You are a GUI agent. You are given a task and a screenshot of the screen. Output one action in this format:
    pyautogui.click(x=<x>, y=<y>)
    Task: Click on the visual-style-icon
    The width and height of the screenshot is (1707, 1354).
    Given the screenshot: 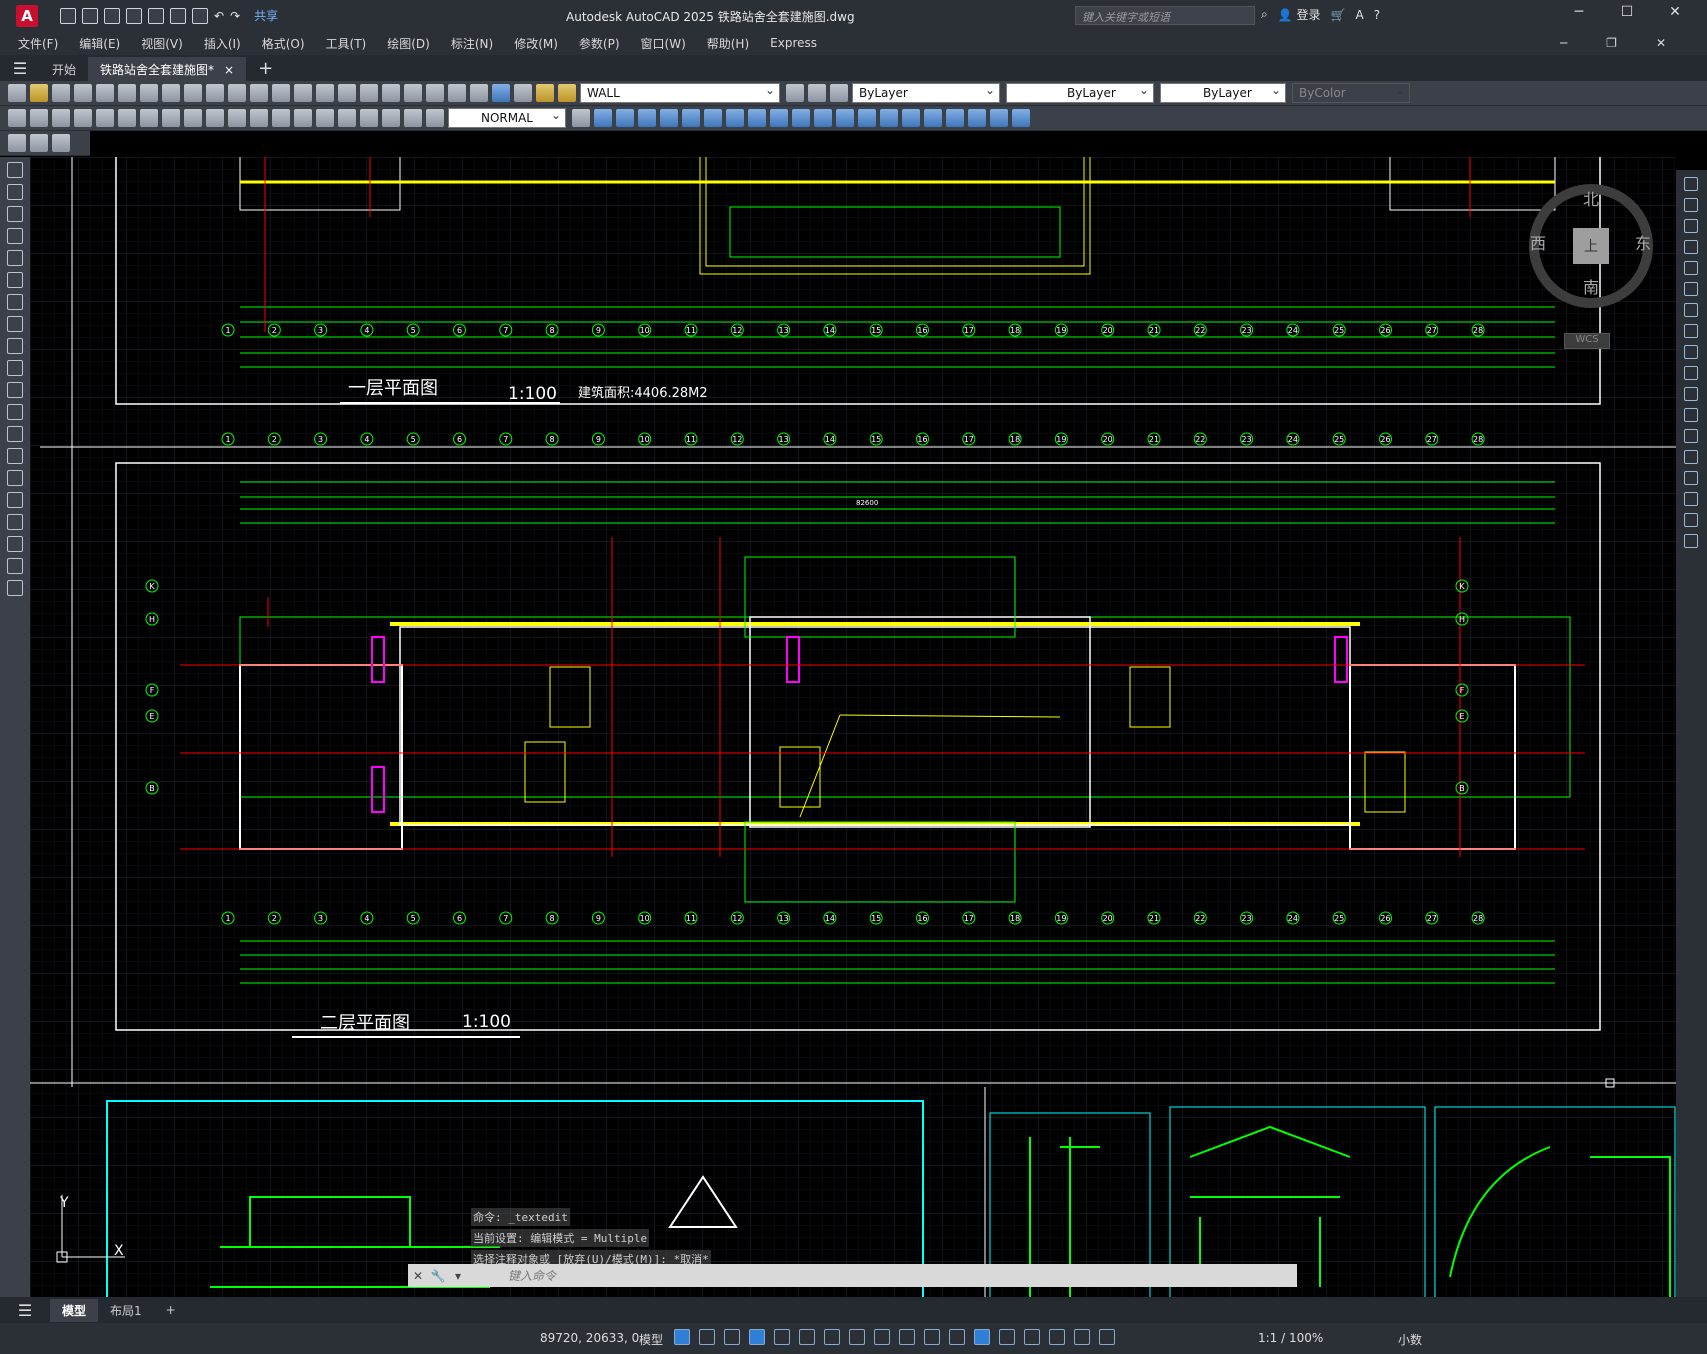 What is the action you would take?
    pyautogui.click(x=911, y=118)
    